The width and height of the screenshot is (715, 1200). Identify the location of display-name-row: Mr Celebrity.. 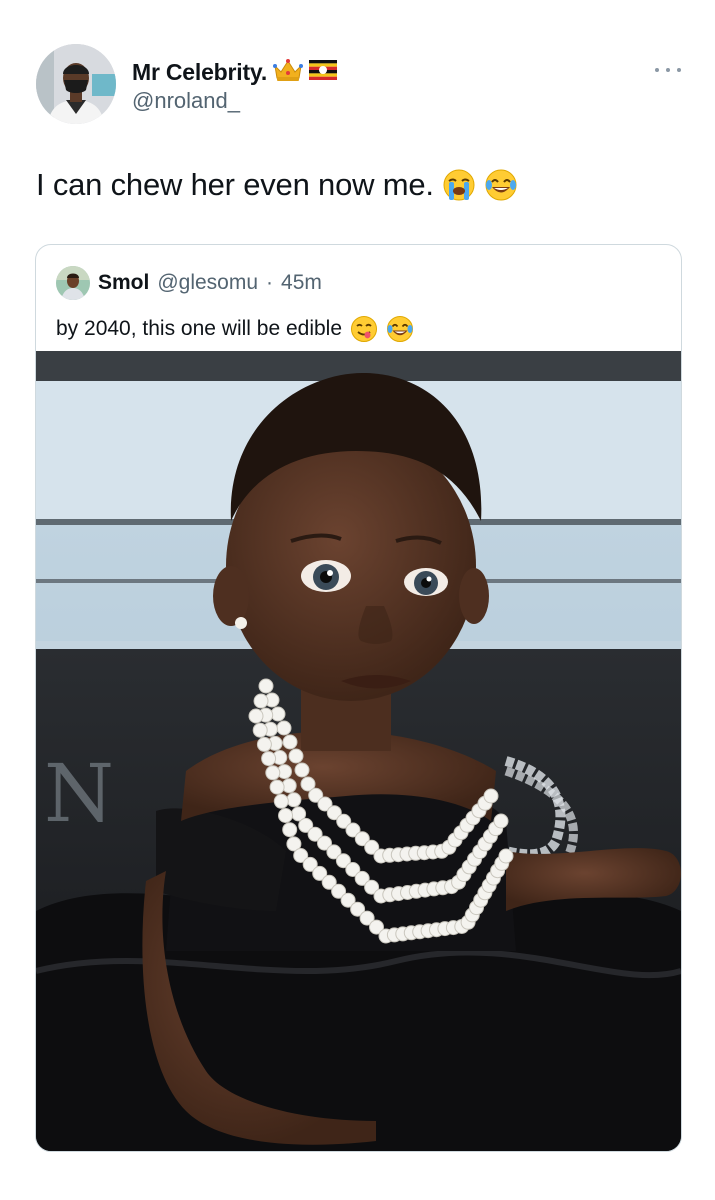
(235, 72).